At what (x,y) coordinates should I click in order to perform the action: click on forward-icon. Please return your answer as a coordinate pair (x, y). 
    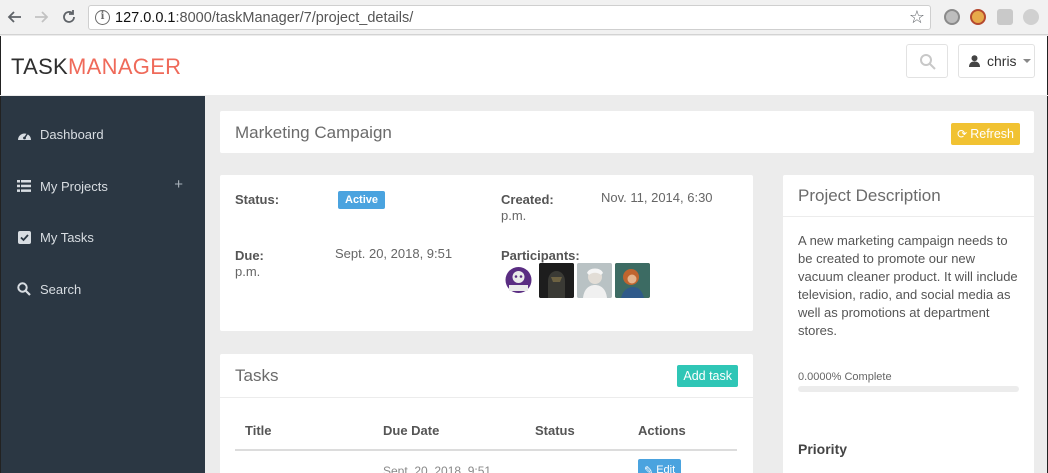
    Looking at the image, I should click on (41, 17).